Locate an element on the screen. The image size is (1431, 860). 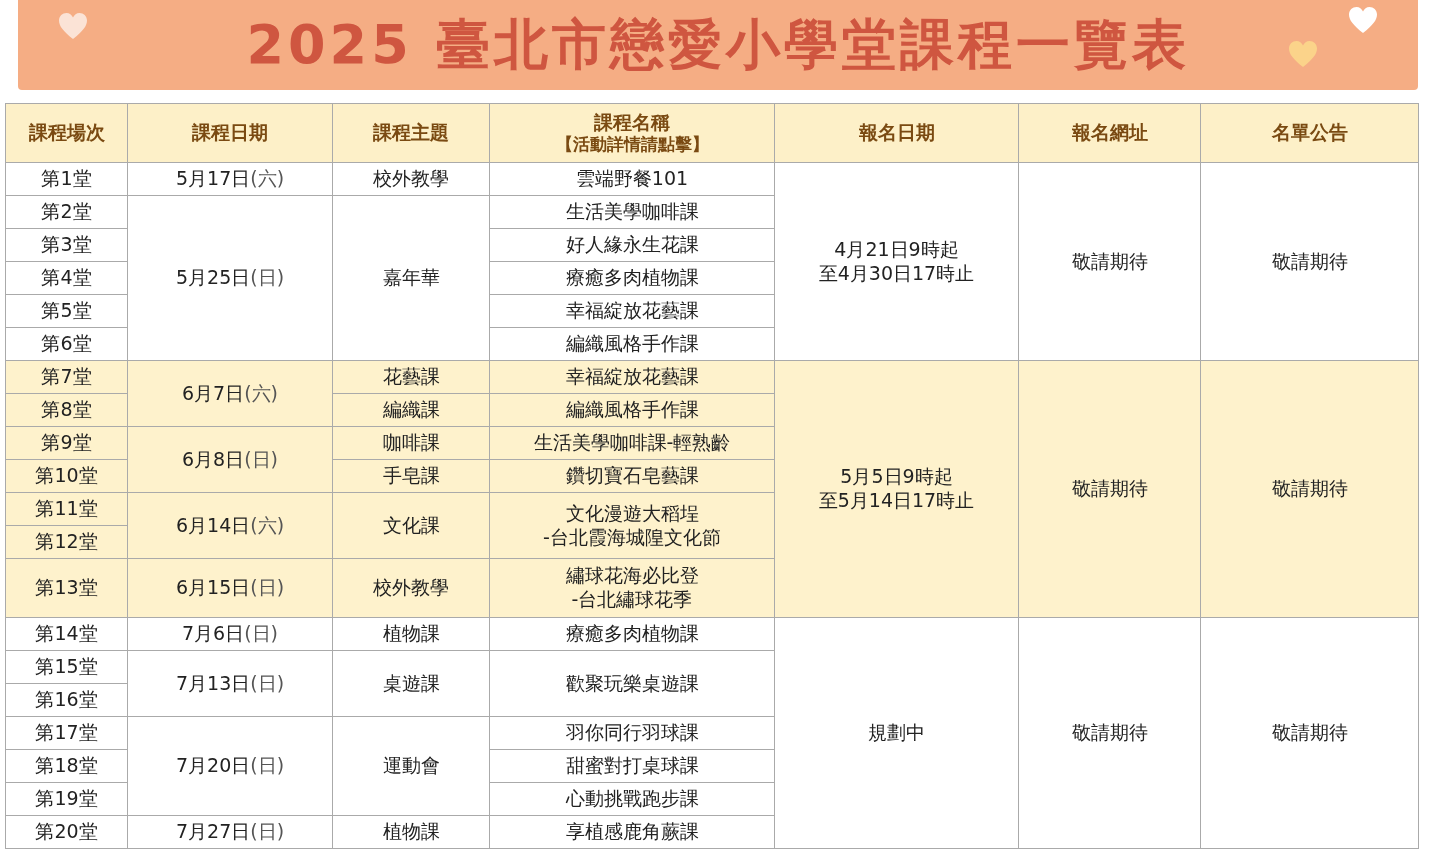
column-header: 課程日期 is located at coordinates (230, 133).